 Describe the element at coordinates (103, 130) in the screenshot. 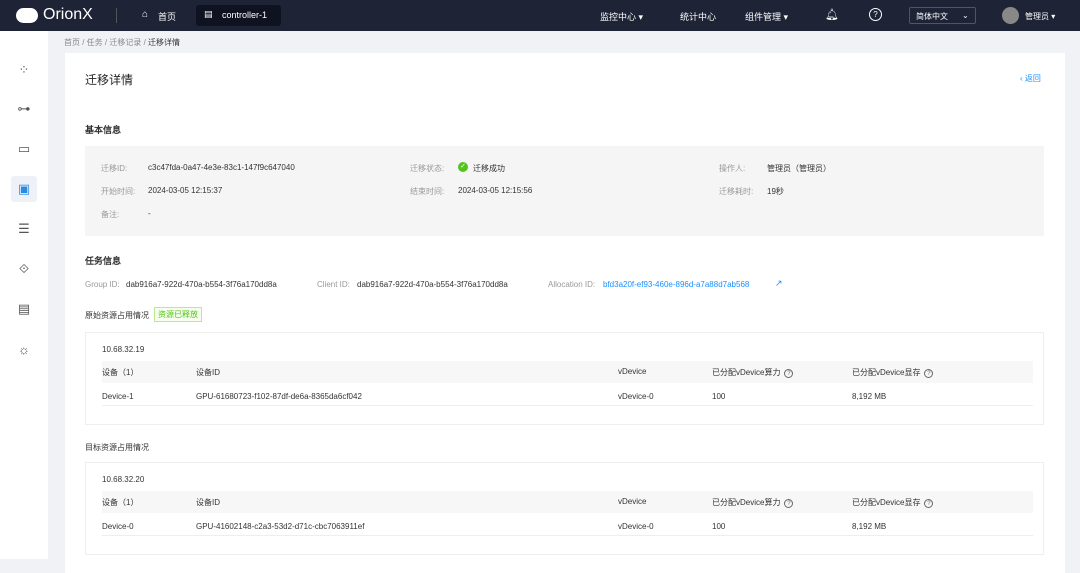

I see `basic-info-title: 基本信息` at that location.